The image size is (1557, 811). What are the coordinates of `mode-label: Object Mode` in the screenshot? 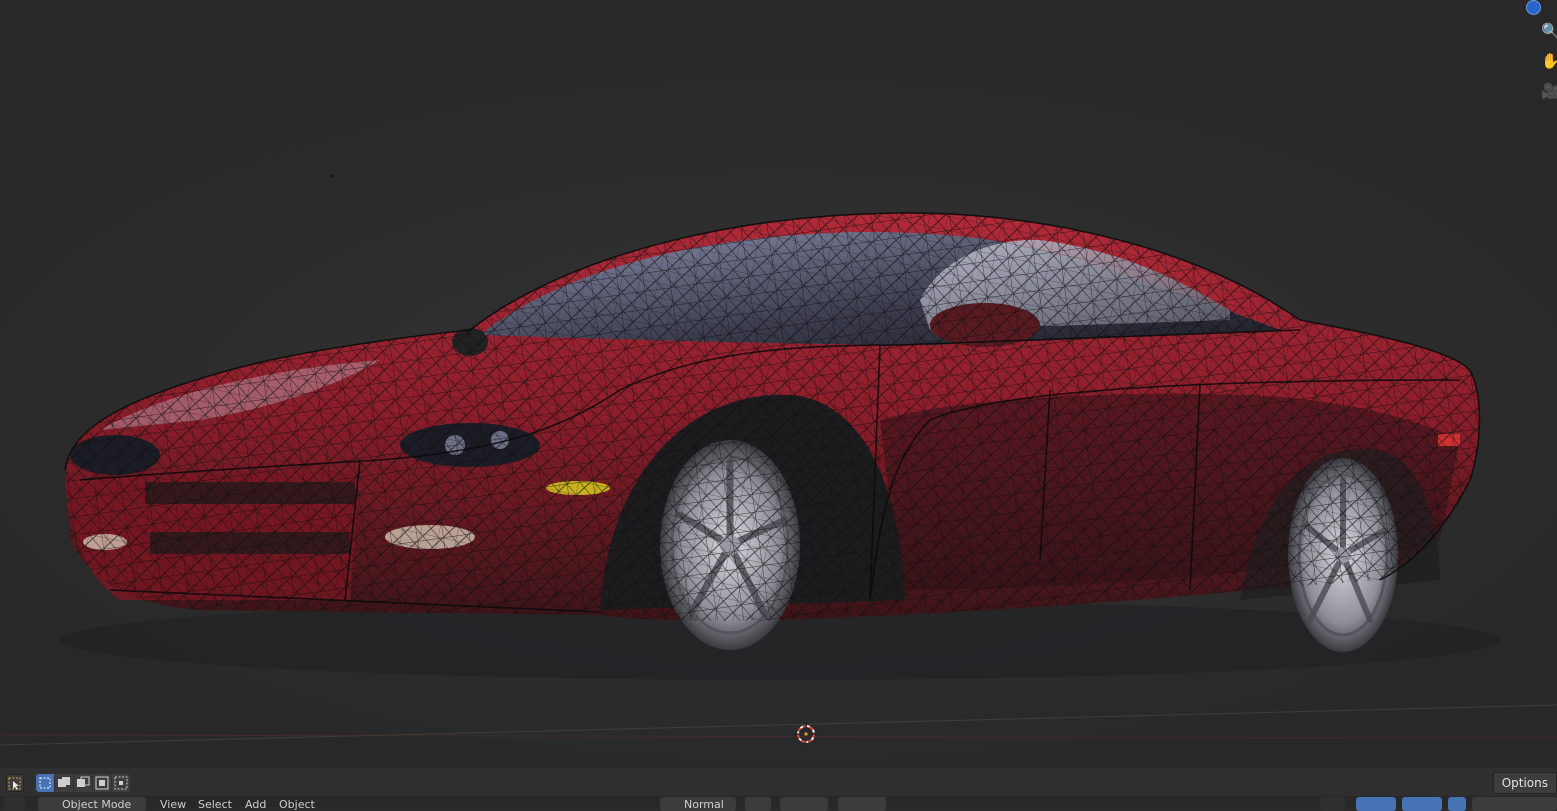 It's located at (97, 804).